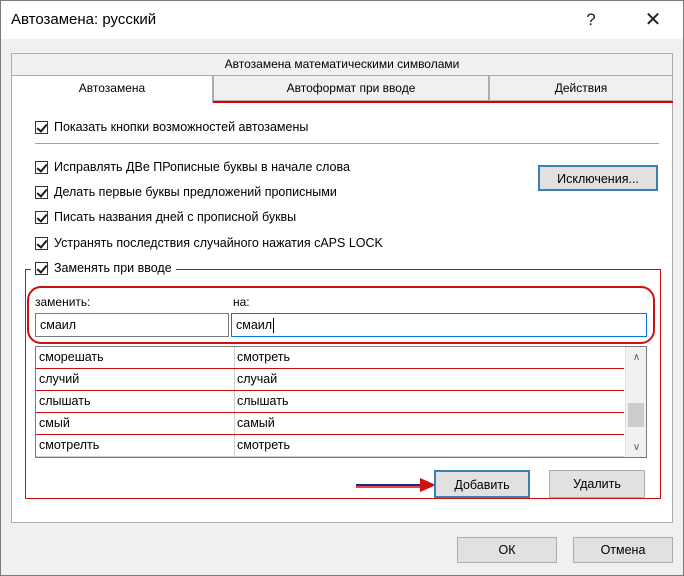 The image size is (684, 576). What do you see at coordinates (256, 423) in the screenshot?
I see `list-item-to: самый` at bounding box center [256, 423].